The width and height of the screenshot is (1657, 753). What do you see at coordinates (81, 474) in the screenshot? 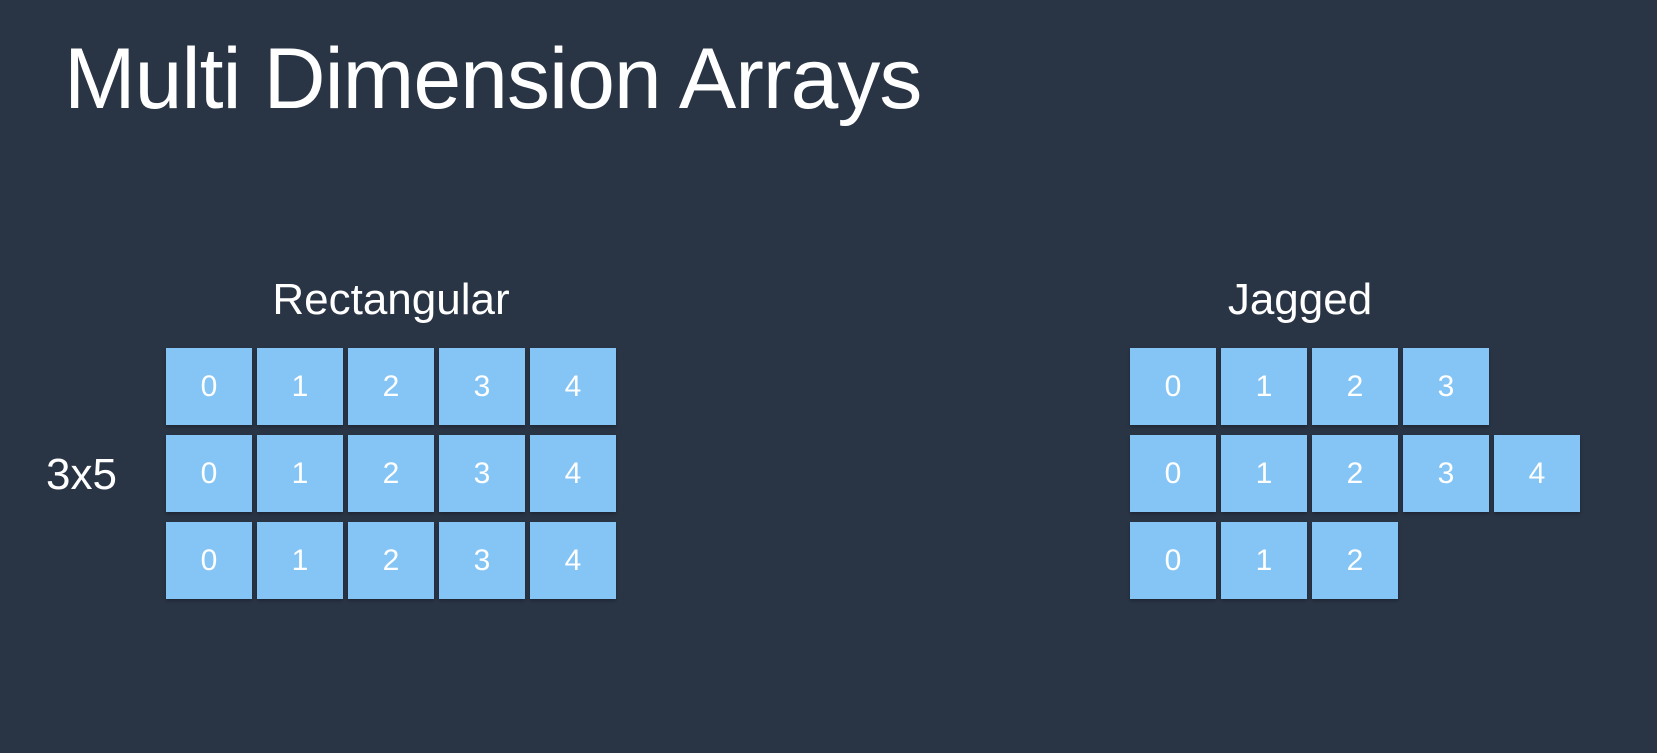
I see `dimensions-label: 3x5` at bounding box center [81, 474].